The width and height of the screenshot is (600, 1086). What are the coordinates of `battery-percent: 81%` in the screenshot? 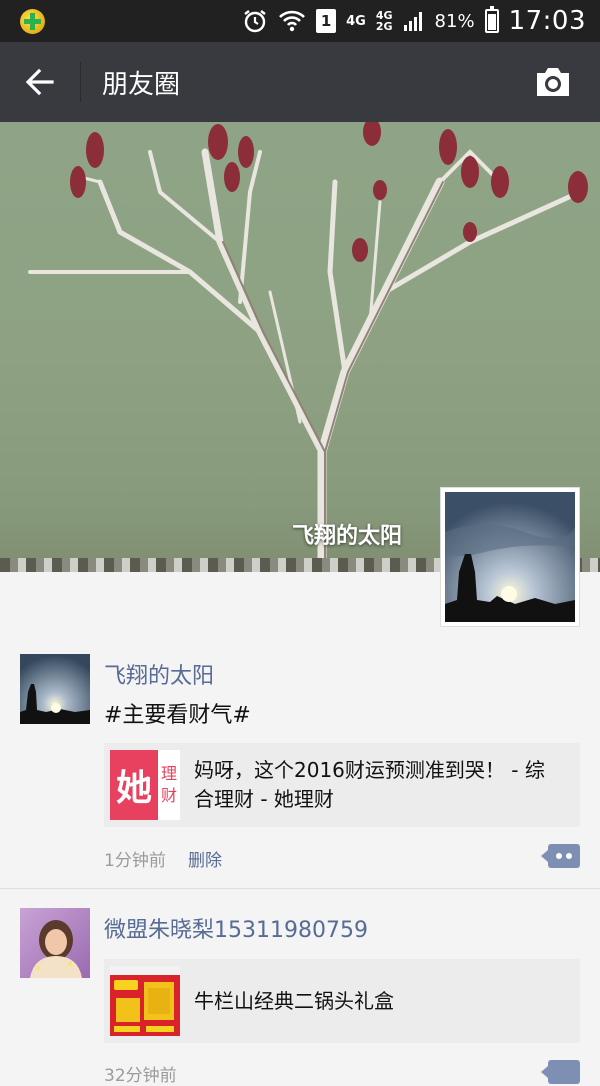 It's located at (454, 21).